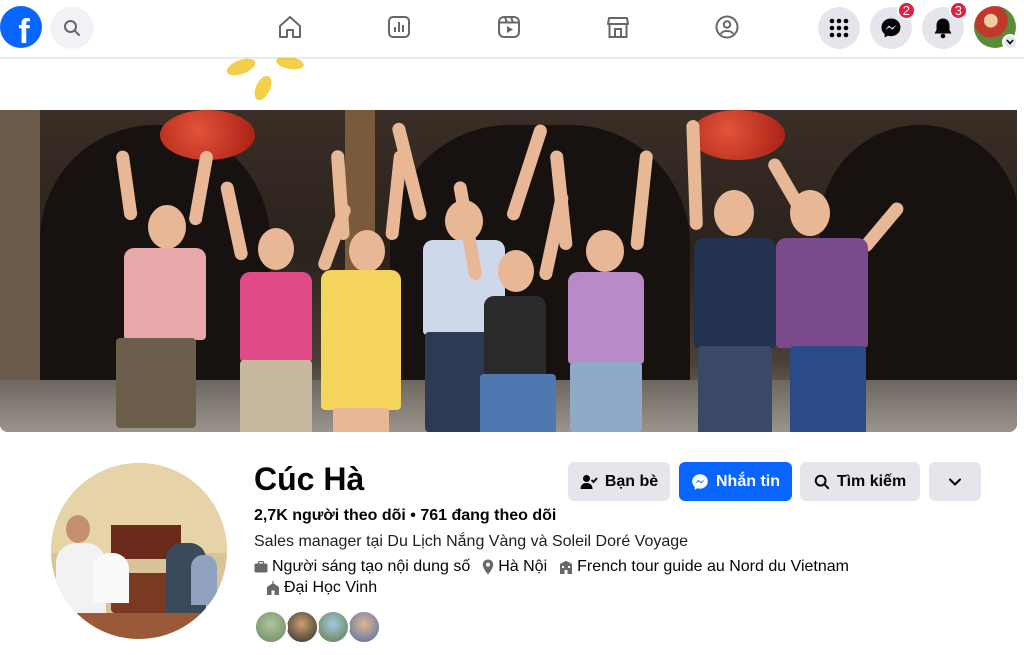  I want to click on notifications-button: 3, so click(945, 25).